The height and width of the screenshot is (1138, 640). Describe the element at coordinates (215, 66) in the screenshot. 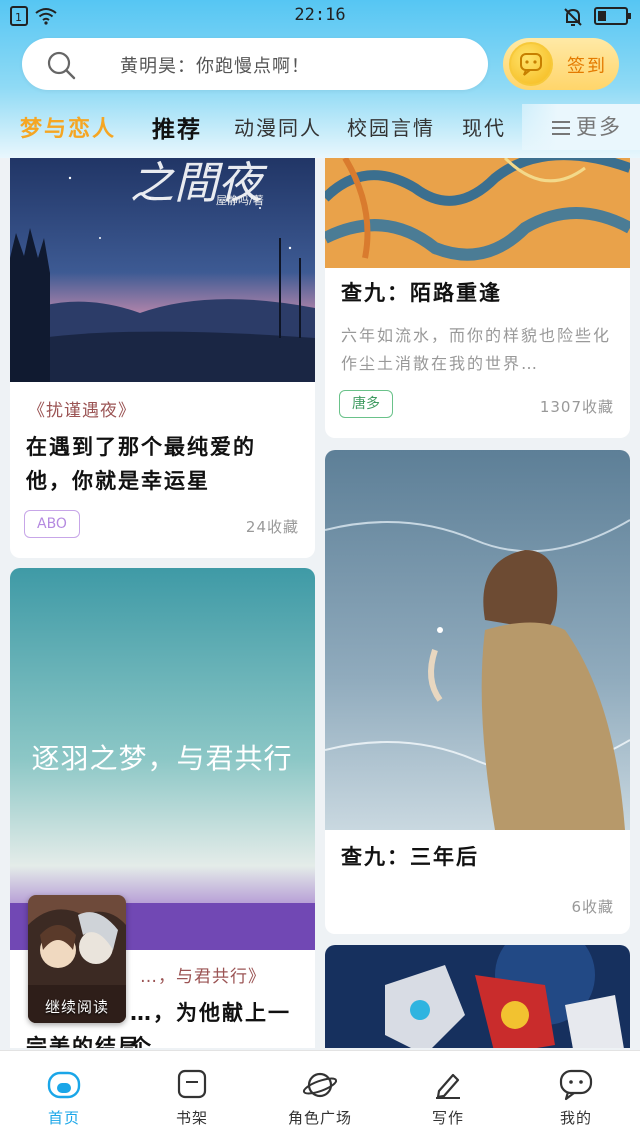

I see `search-placeholder: 黄明昊：你跑慢点啊！` at that location.